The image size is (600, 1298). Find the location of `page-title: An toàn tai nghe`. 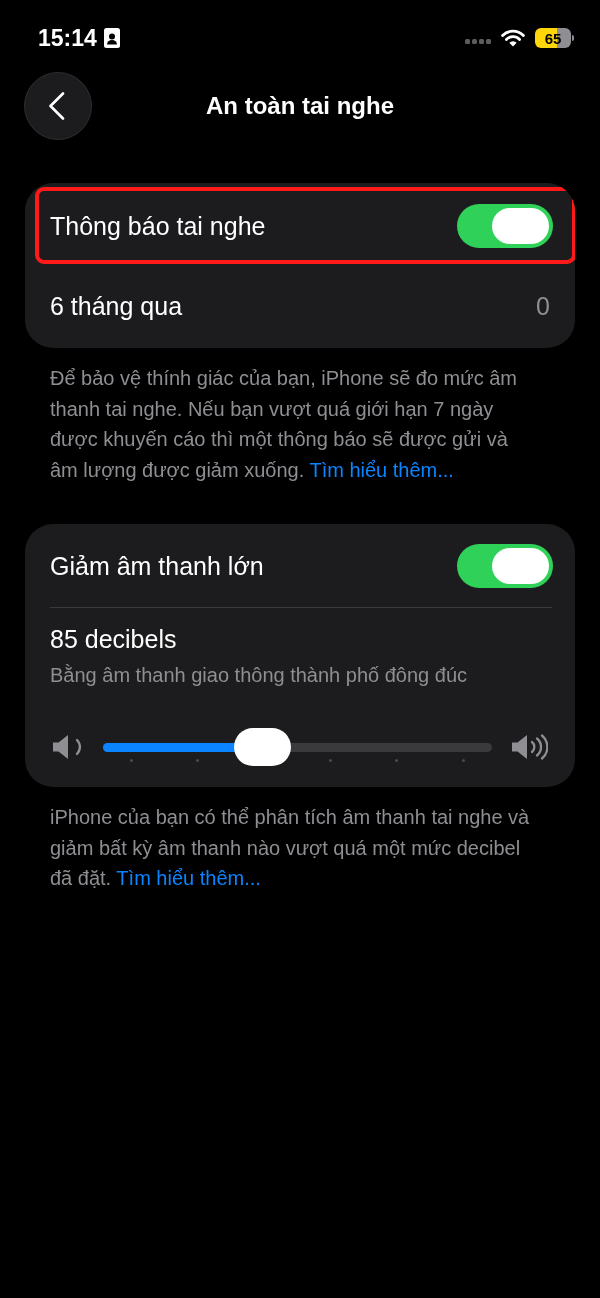

page-title: An toàn tai nghe is located at coordinates (300, 106).